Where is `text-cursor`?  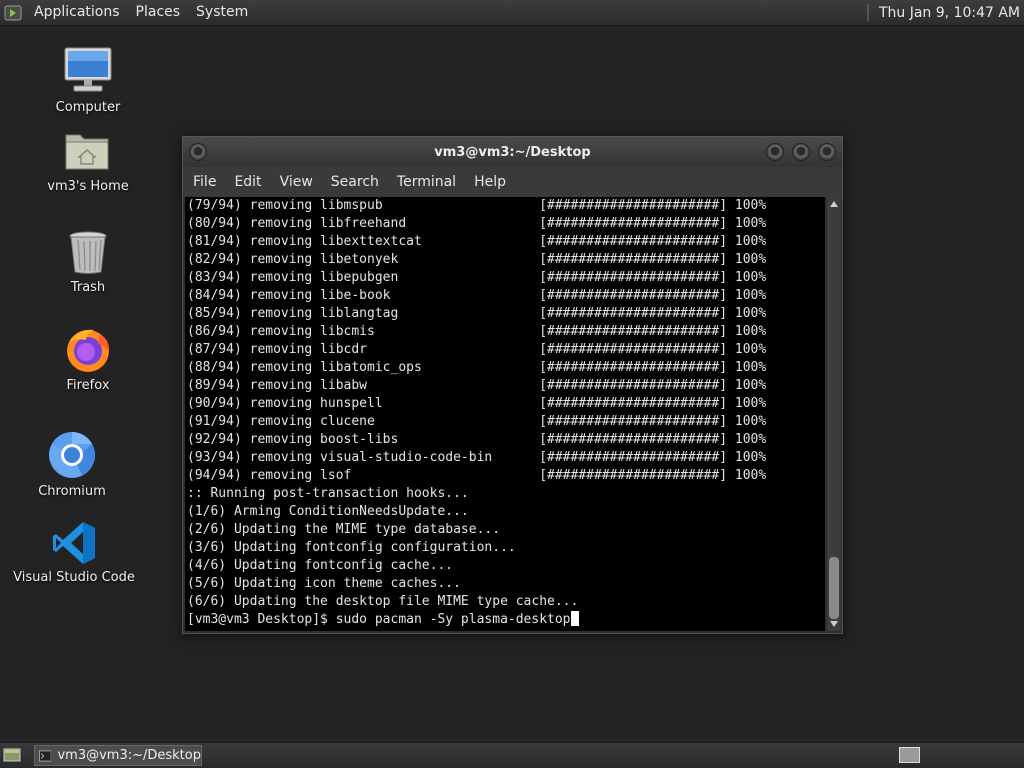 text-cursor is located at coordinates (574, 618).